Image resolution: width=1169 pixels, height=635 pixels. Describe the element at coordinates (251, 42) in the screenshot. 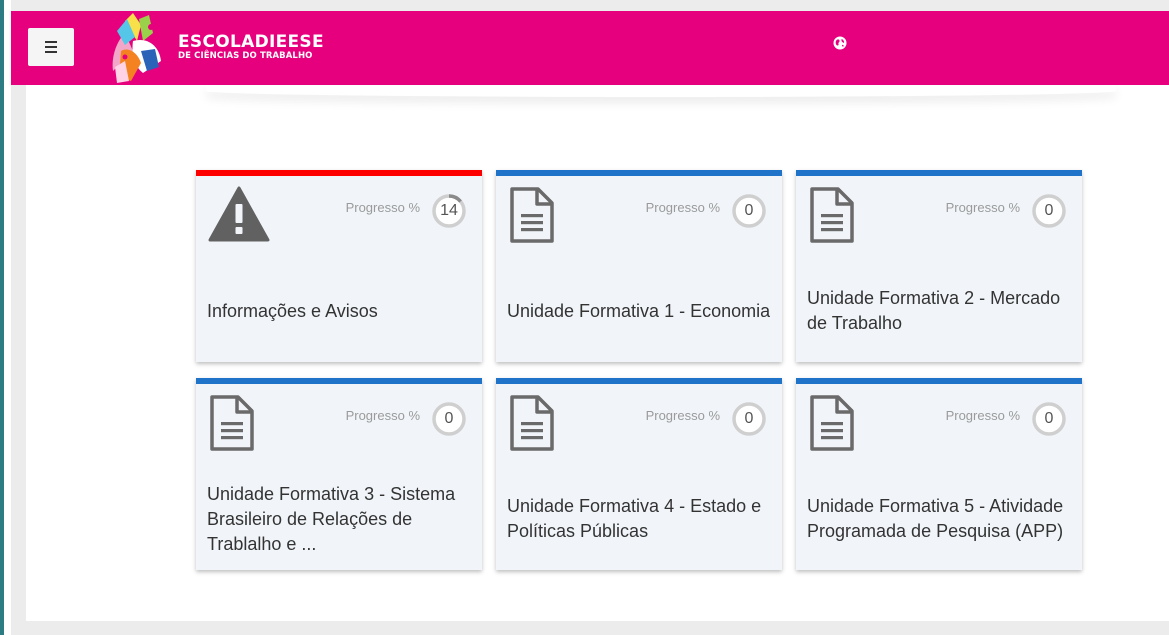

I see `brand-main: ESCOLADIEESE` at that location.